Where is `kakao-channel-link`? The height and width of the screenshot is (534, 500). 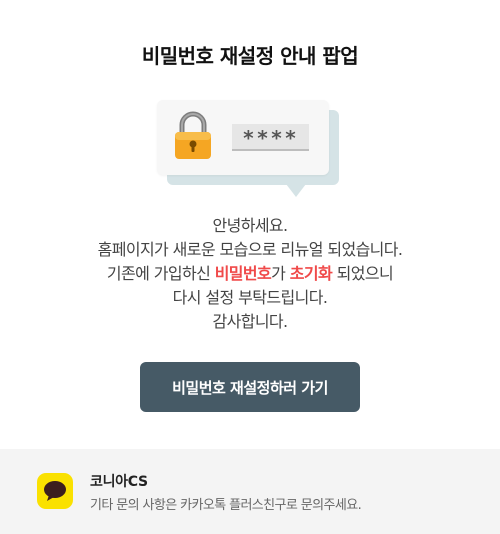 kakao-channel-link is located at coordinates (55, 491).